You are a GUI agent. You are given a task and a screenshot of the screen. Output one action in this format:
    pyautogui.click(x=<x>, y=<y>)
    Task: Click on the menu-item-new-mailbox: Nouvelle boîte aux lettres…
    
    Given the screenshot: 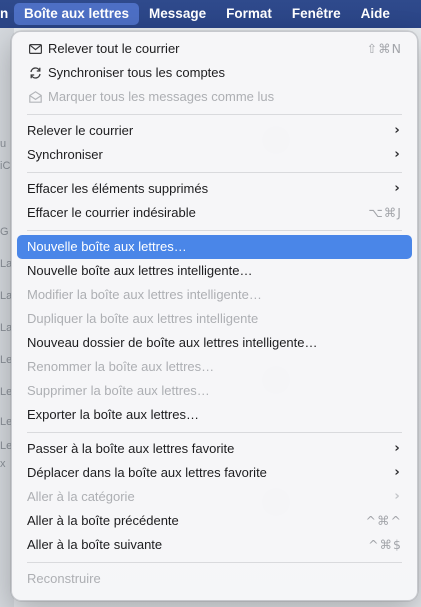 What is the action you would take?
    pyautogui.click(x=214, y=247)
    